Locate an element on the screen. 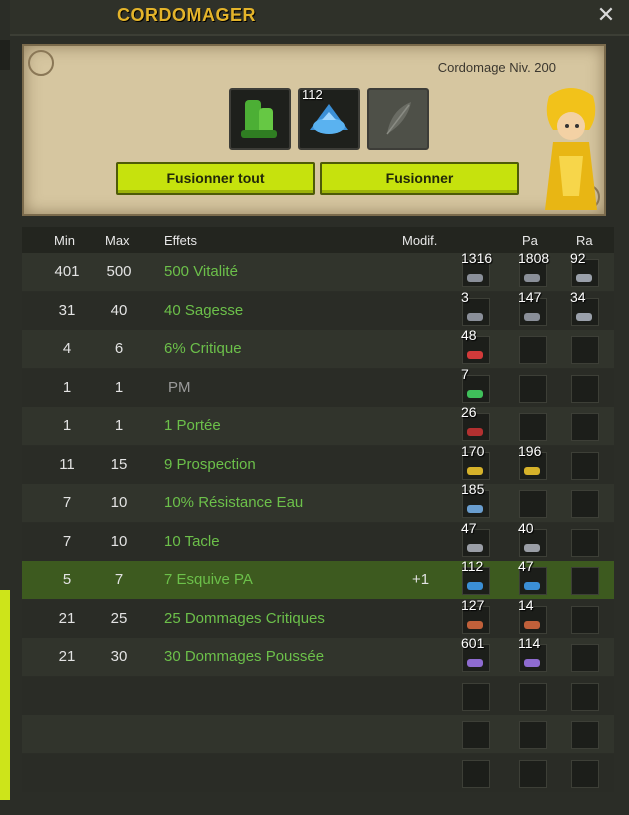 The width and height of the screenshot is (629, 815). rune-slot: 185 is located at coordinates (475, 499).